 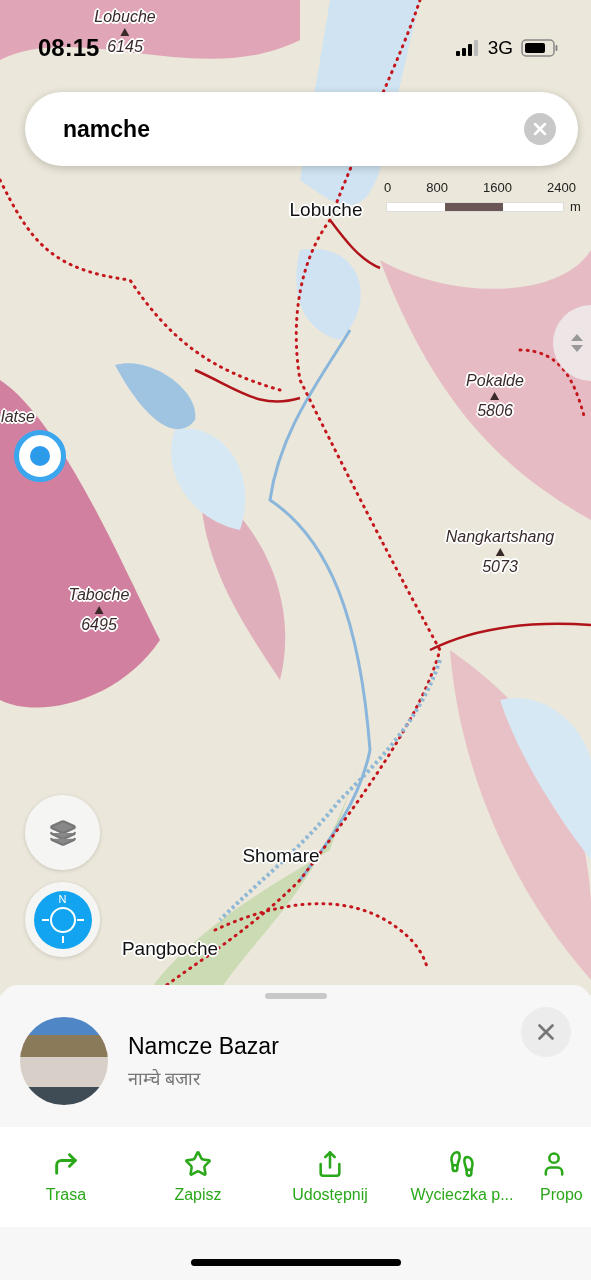 What do you see at coordinates (295, 996) in the screenshot?
I see `sheet-handle` at bounding box center [295, 996].